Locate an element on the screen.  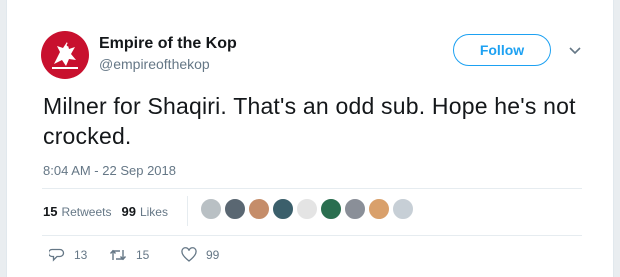
likes-label: Likes is located at coordinates (153, 212).